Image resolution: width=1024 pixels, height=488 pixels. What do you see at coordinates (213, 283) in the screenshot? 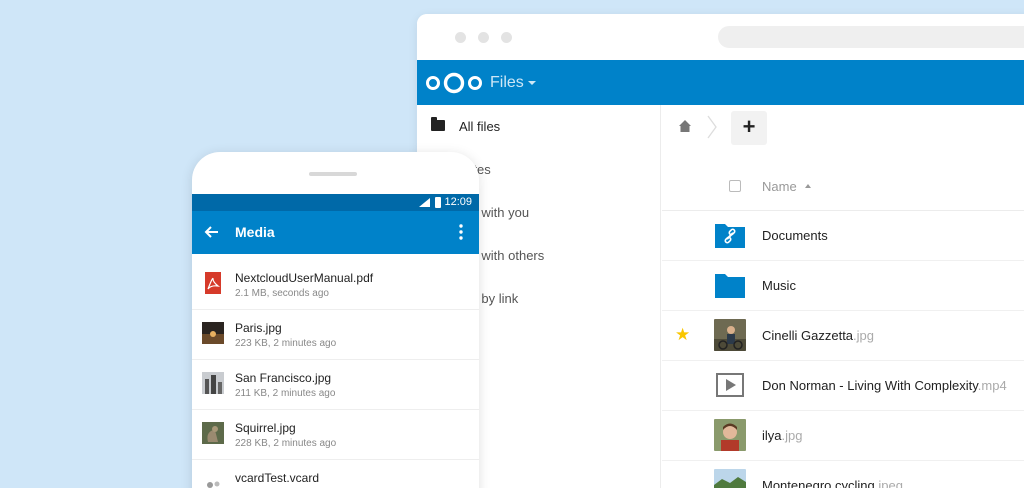
I see `pdf-icon` at bounding box center [213, 283].